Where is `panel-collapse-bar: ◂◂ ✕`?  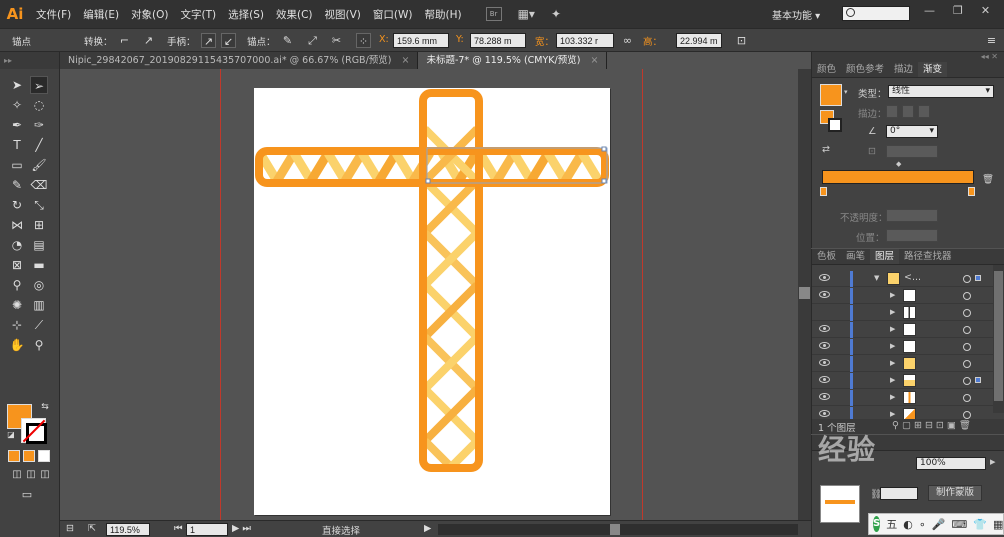 panel-collapse-bar: ◂◂ ✕ is located at coordinates (908, 57).